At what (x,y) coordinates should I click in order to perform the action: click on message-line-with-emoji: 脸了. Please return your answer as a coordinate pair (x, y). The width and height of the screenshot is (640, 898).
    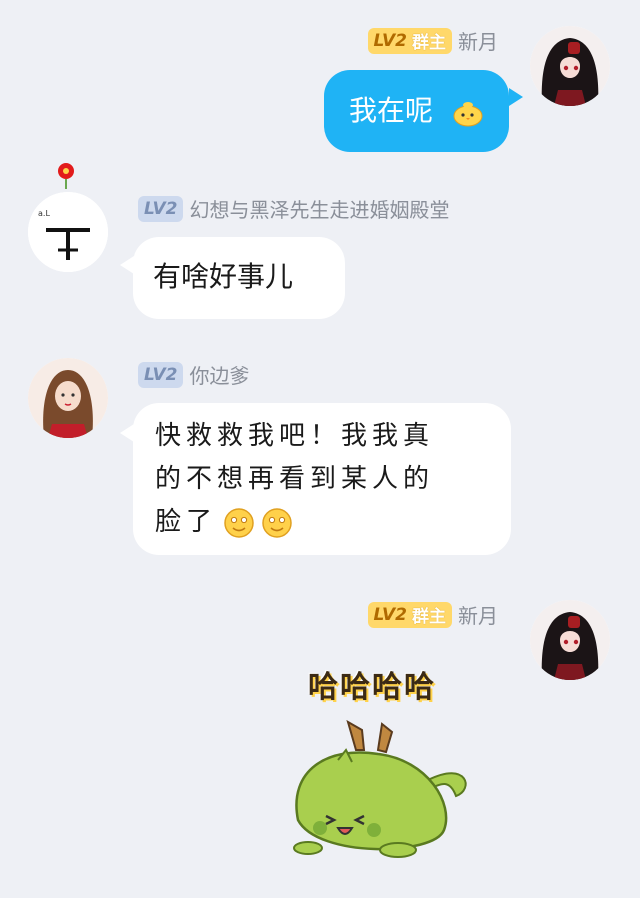
    Looking at the image, I should click on (294, 522).